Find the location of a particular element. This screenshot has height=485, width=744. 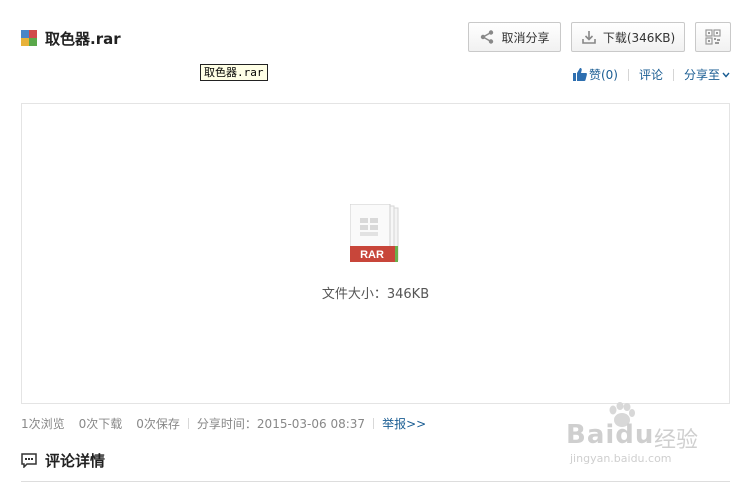

rar-file-icon is located at coordinates (29, 38).